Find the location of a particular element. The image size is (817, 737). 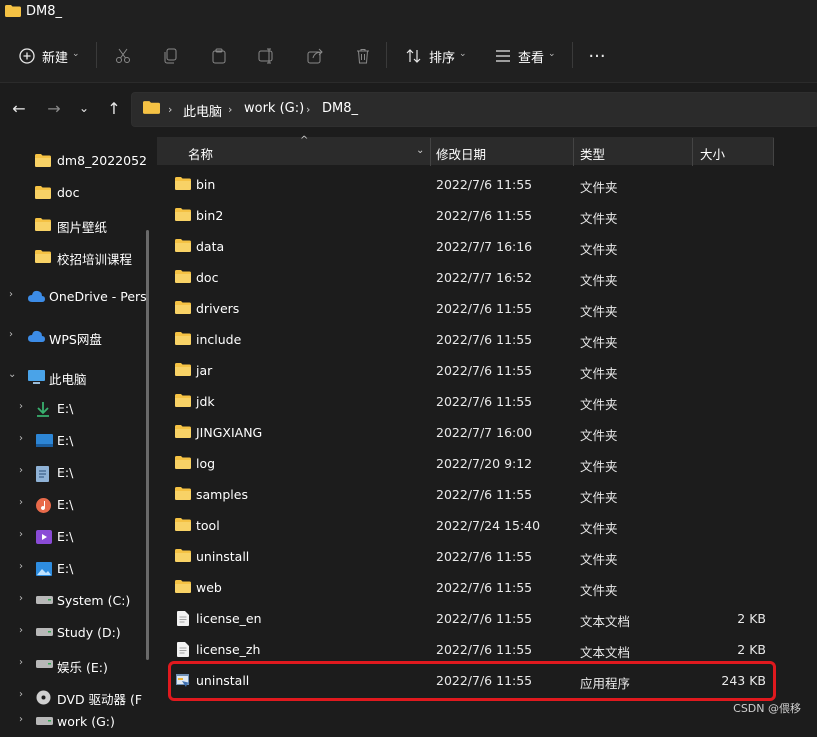

sidebar-item-label: work (G:) is located at coordinates (86, 721).